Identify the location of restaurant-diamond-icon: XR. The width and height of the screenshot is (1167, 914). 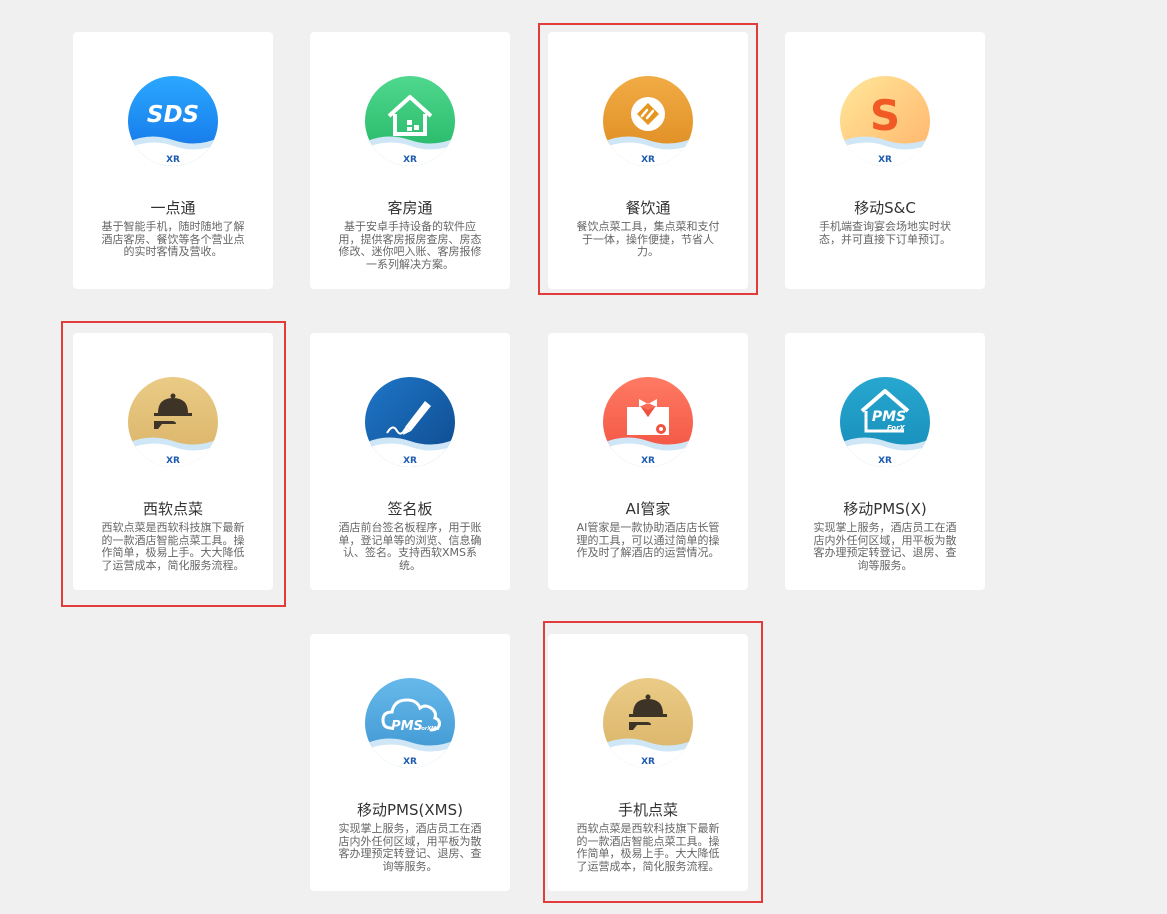
(648, 121).